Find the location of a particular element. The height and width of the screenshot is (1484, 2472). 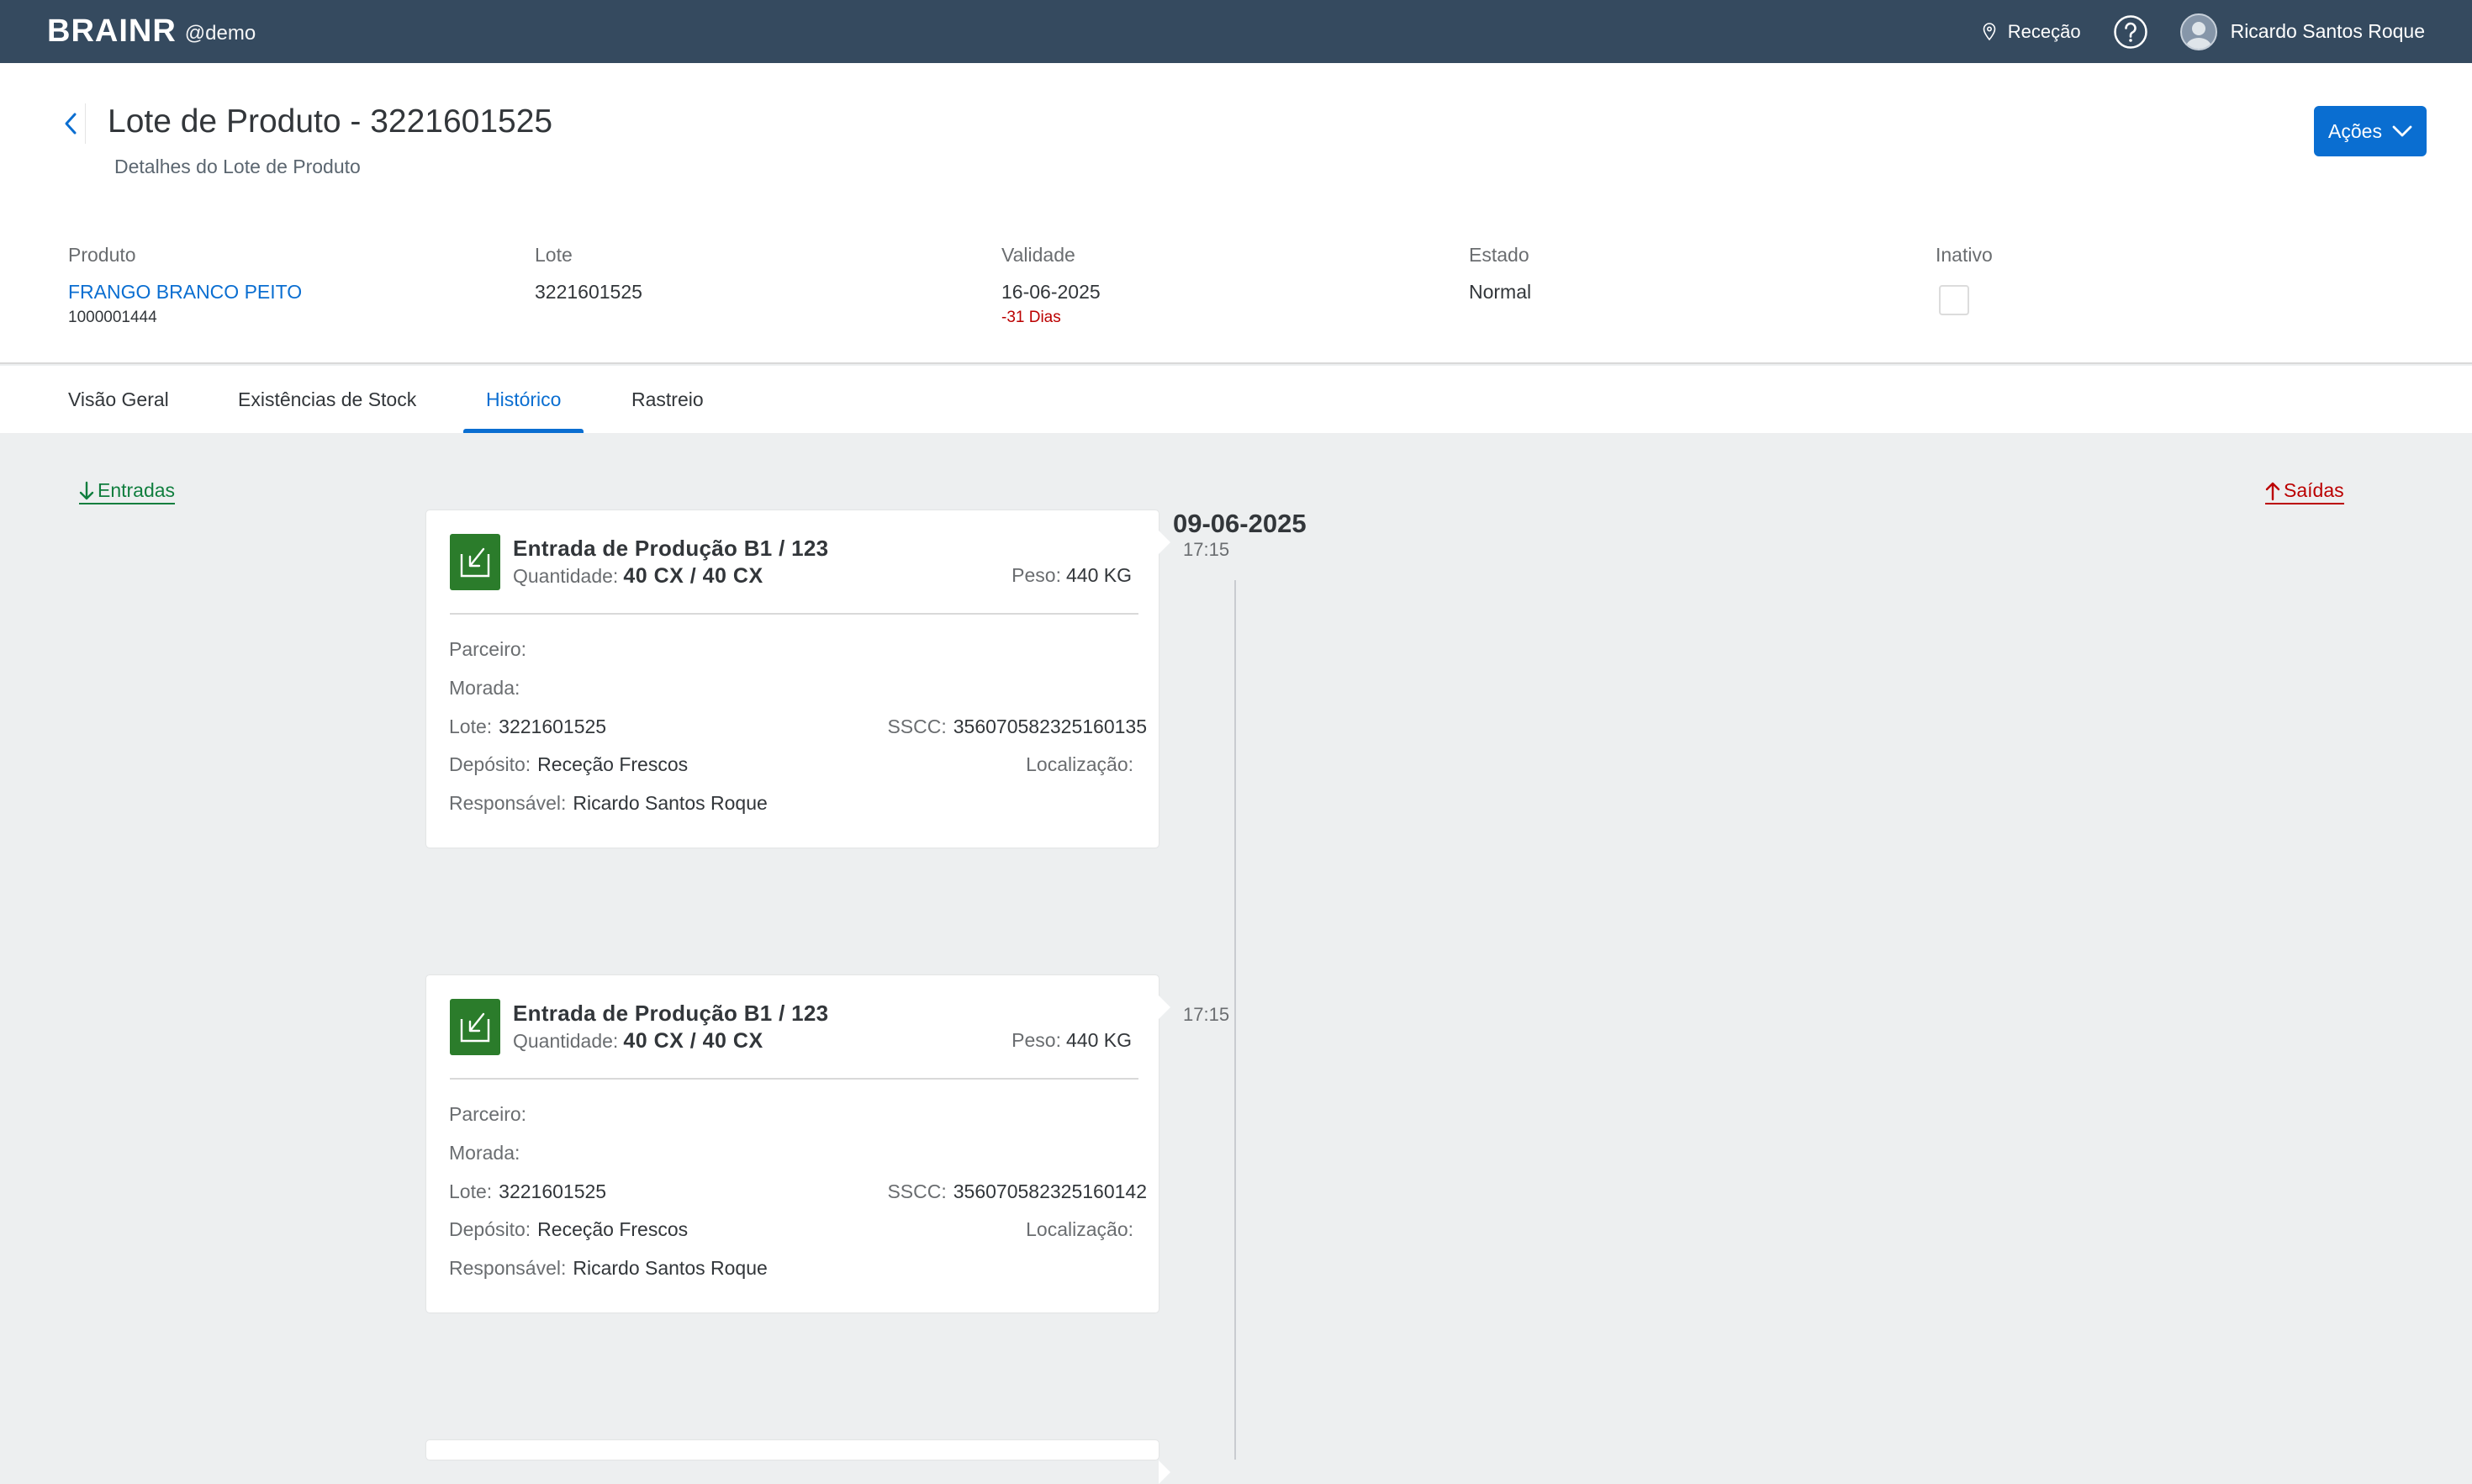

entradas-link: Entradas is located at coordinates (127, 491).